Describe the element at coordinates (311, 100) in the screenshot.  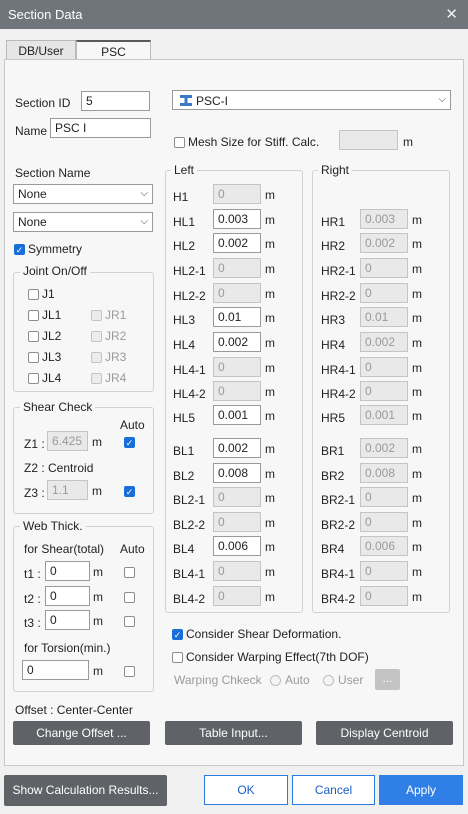
I see `section-type-dropdown: PSC-I ⌵` at that location.